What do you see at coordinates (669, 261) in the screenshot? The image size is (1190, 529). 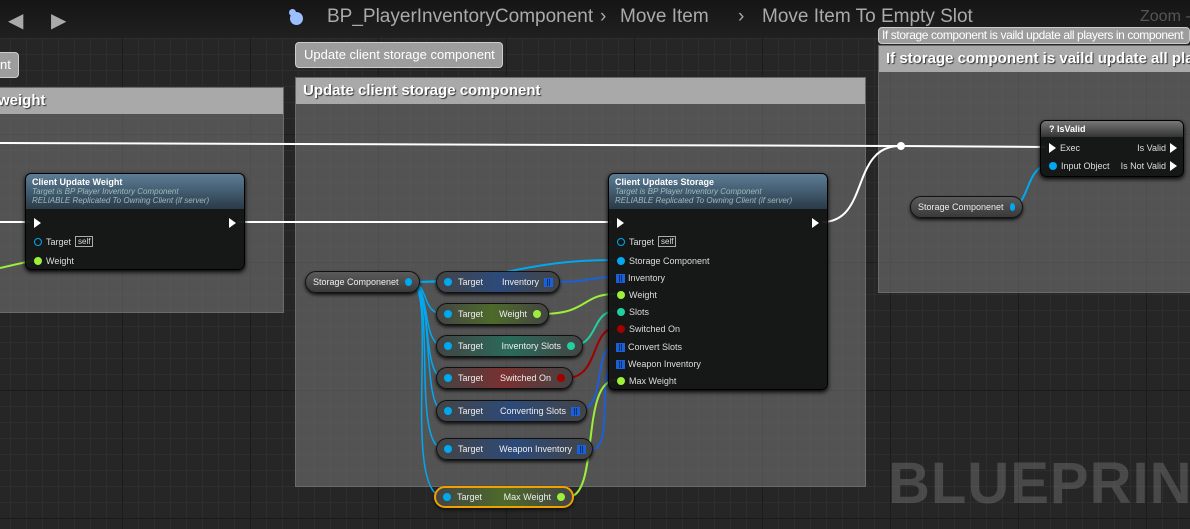 I see `pin-label: Storage Component` at bounding box center [669, 261].